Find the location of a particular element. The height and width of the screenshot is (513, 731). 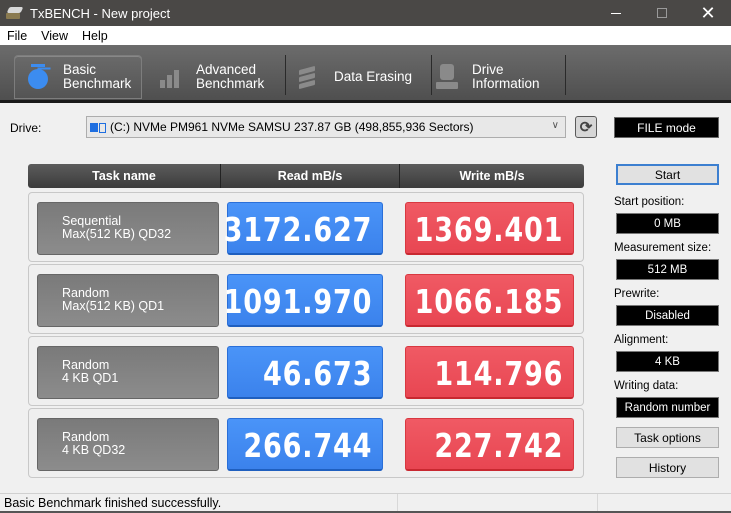

result-row-random-512k-qd1: Random Max(512 KB) QD1 1091.970 1066.185 is located at coordinates (306, 299).